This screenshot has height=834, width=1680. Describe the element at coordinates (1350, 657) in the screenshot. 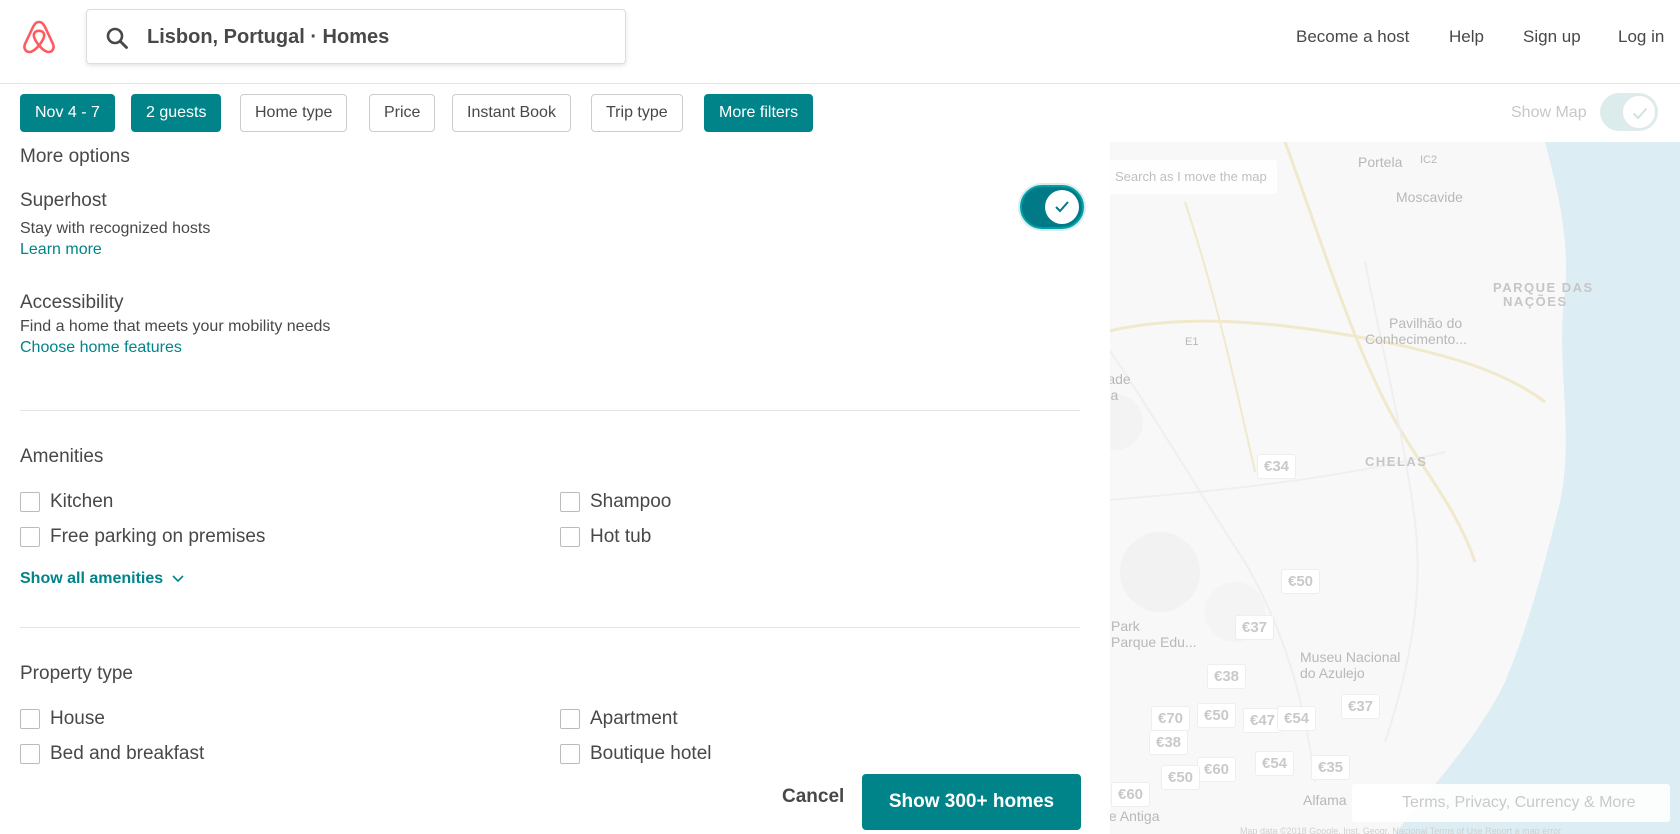

I see `map-label-museu: Museu Nacional` at that location.